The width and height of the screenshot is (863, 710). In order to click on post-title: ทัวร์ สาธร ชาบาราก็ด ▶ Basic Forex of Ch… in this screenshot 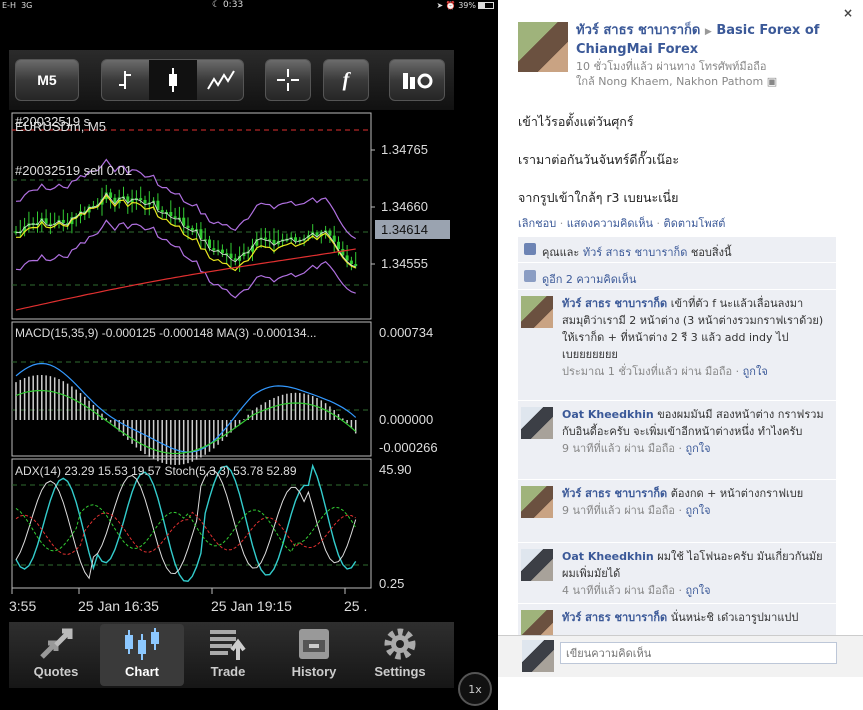, I will do `click(707, 40)`.